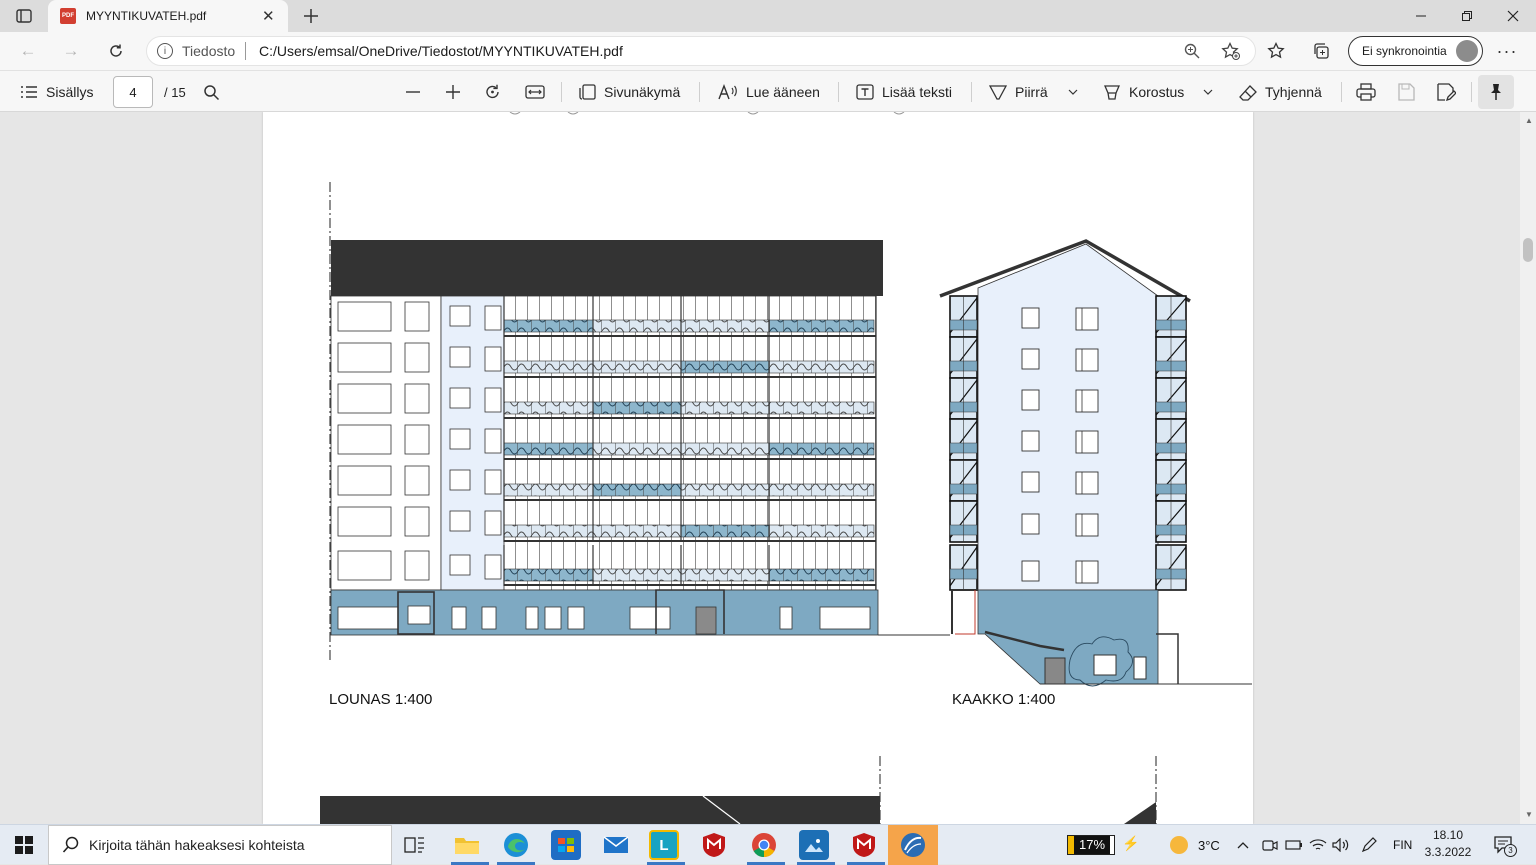 Image resolution: width=1536 pixels, height=865 pixels. Describe the element at coordinates (493, 92) in the screenshot. I see `rotate-icon` at that location.